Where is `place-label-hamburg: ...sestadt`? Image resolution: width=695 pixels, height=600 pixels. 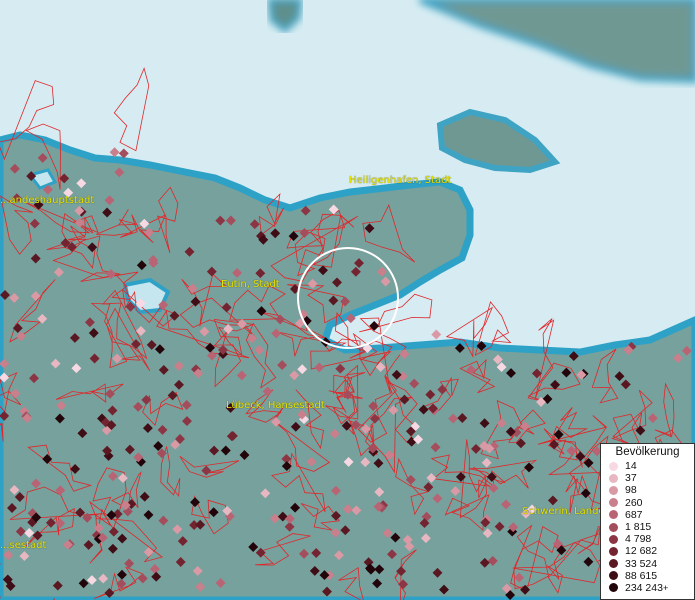 place-label-hamburg: ...sestadt is located at coordinates (23, 545).